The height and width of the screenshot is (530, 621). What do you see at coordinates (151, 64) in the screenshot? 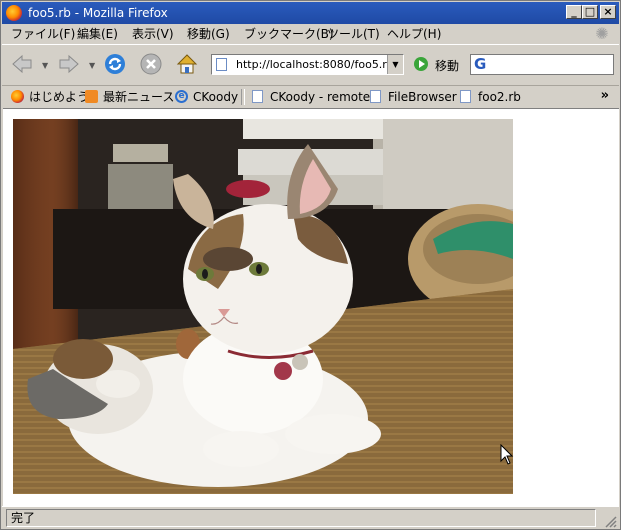
I see `stop-icon` at bounding box center [151, 64].